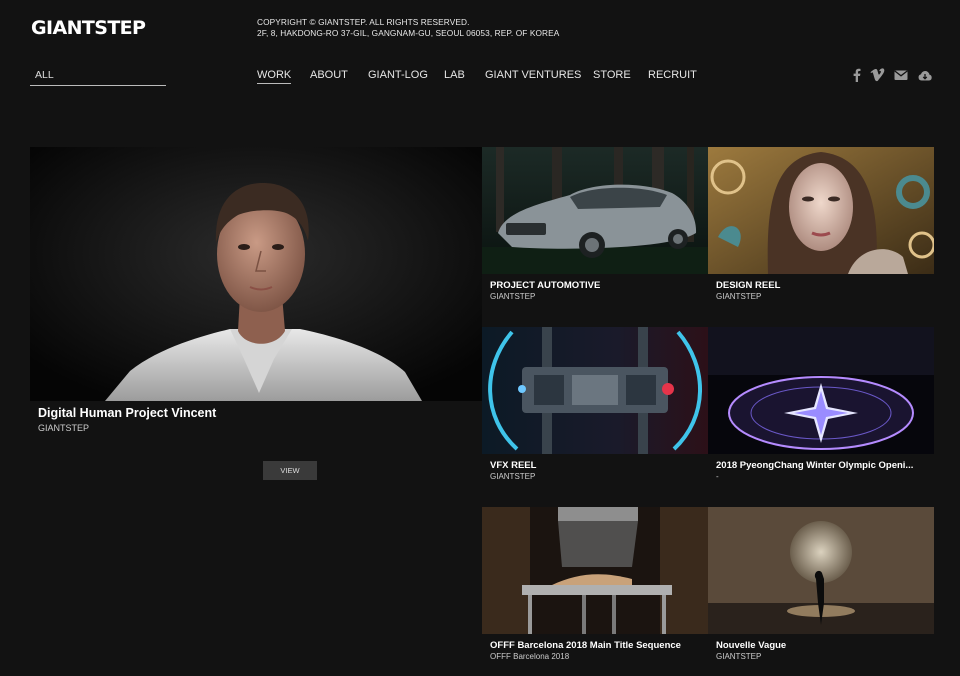 The image size is (960, 676). I want to click on card-title: DESIGN REEL, so click(822, 285).